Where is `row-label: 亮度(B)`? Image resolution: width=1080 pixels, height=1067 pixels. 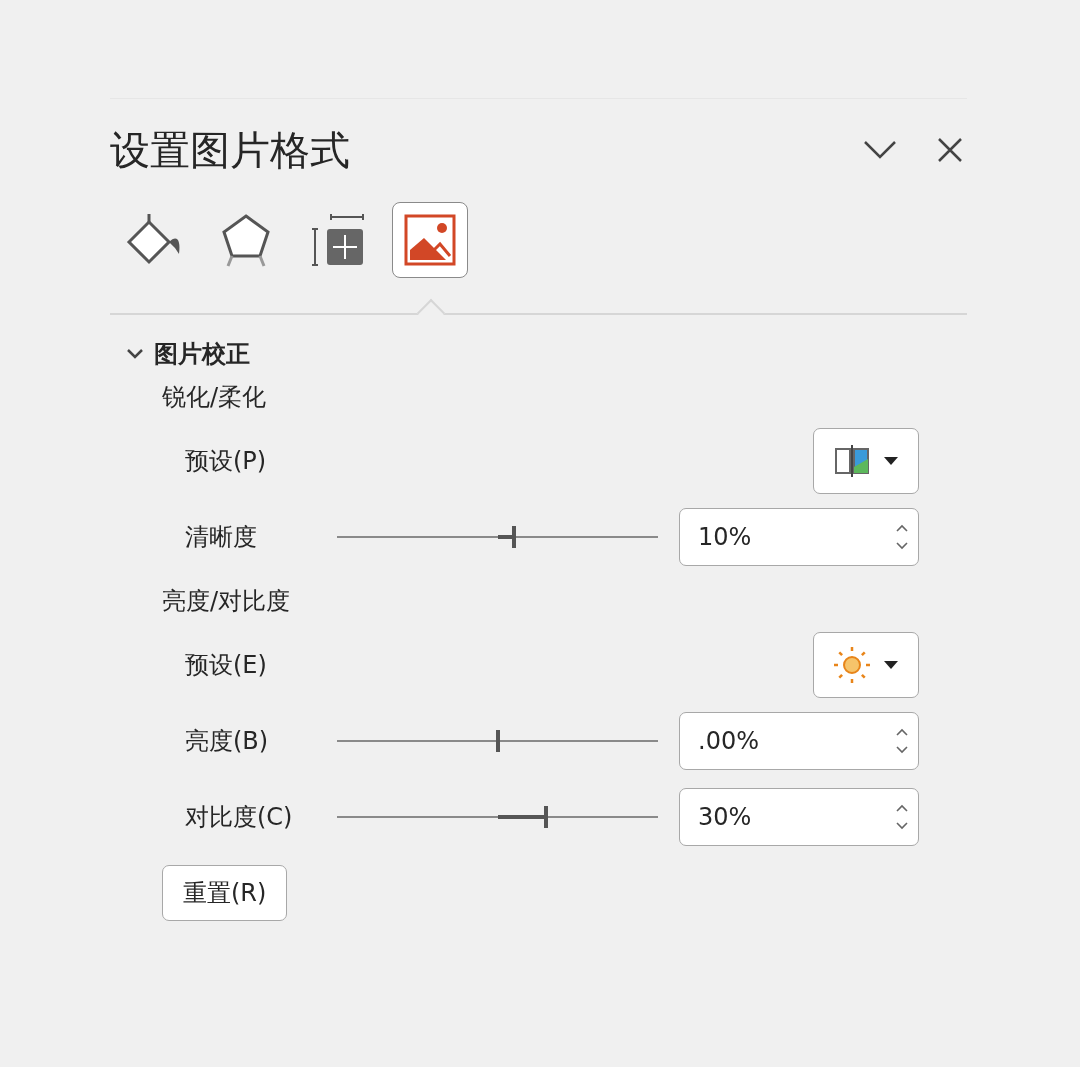 row-label: 亮度(B) is located at coordinates (227, 741).